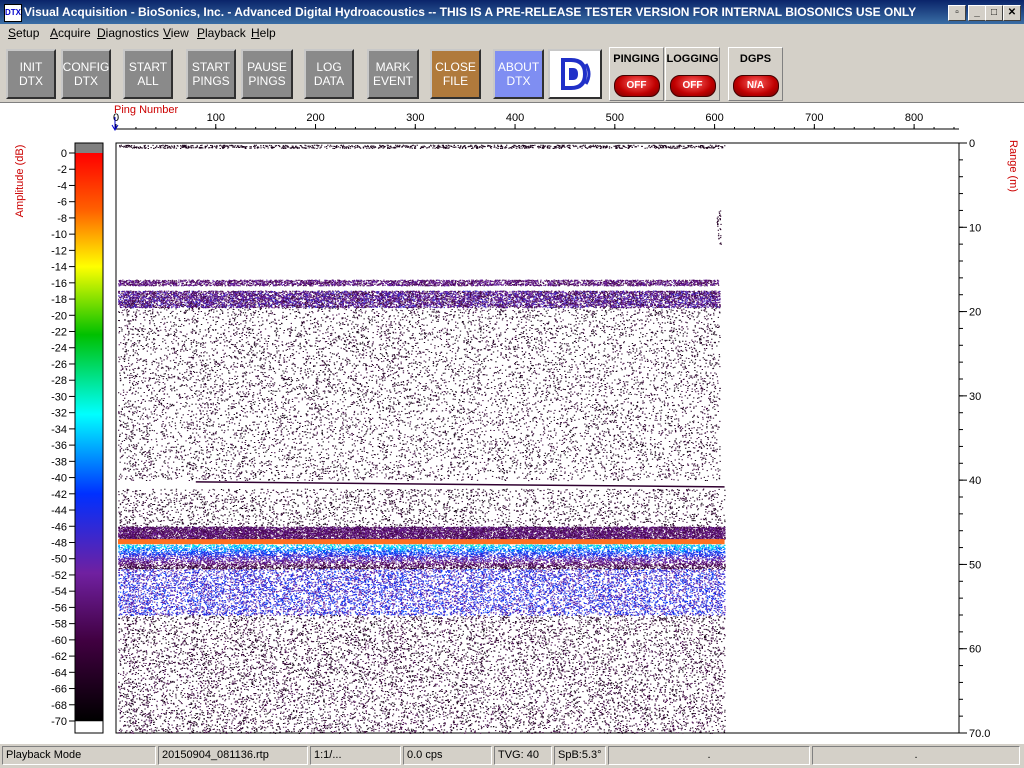 The width and height of the screenshot is (1024, 768). Describe the element at coordinates (59, 527) in the screenshot. I see `colorbar-tick-label: -46` at that location.